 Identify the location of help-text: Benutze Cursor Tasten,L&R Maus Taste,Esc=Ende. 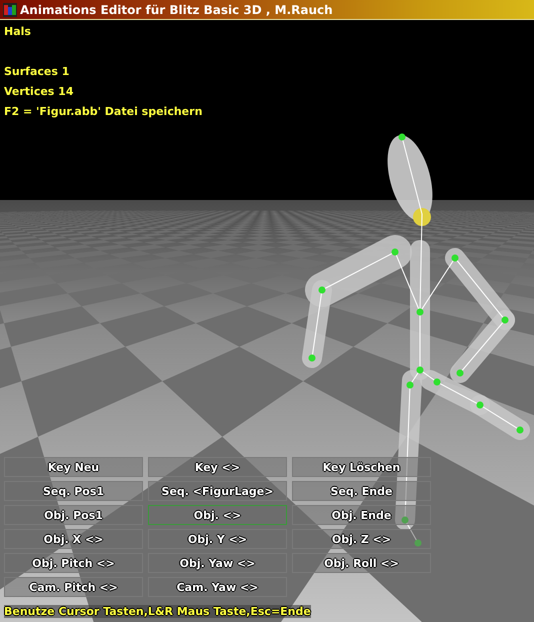
(157, 611).